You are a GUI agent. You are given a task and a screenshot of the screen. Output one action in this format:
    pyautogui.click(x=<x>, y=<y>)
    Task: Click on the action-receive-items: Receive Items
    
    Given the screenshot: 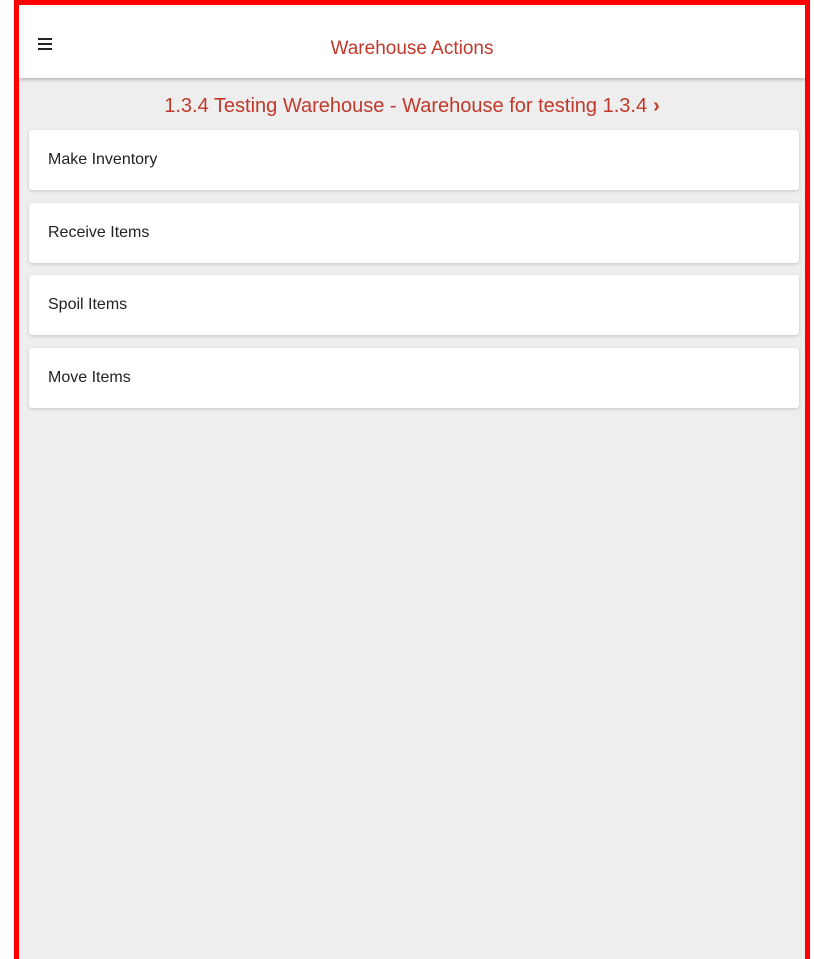 What is the action you would take?
    pyautogui.click(x=414, y=232)
    